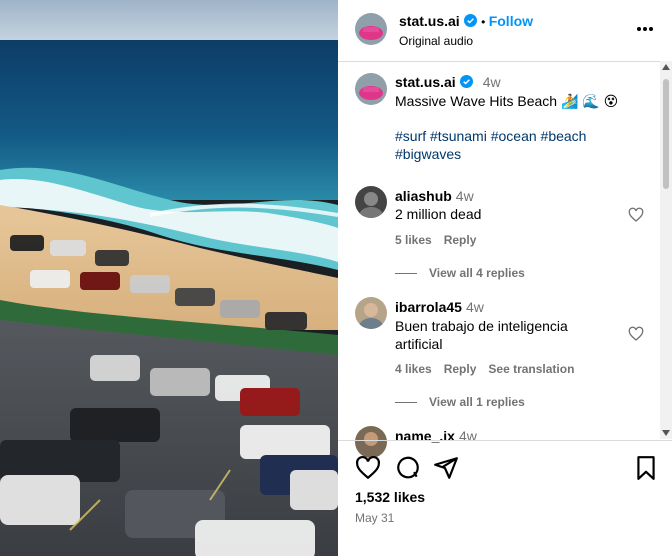  I want to click on audio-label: Original audio, so click(466, 41).